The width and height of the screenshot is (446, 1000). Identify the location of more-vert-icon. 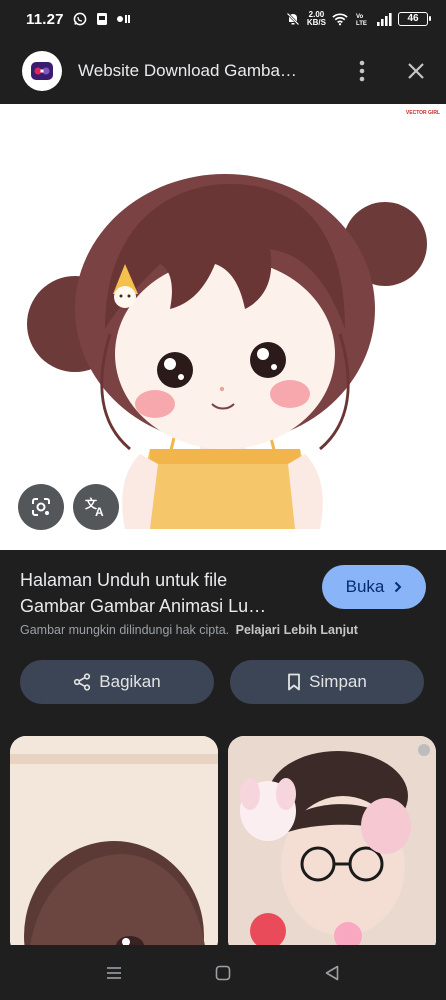
(362, 71).